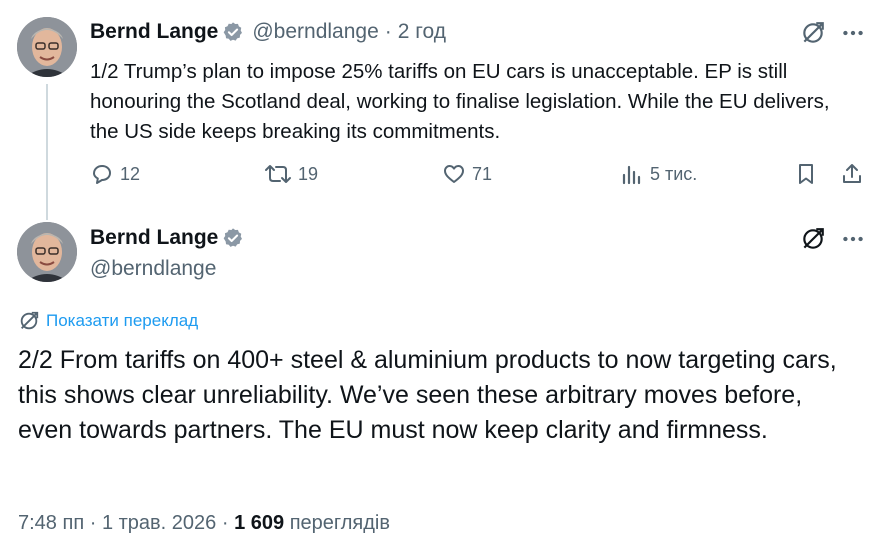 Image resolution: width=890 pixels, height=558 pixels. What do you see at coordinates (454, 174) in the screenshot?
I see `heart-icon` at bounding box center [454, 174].